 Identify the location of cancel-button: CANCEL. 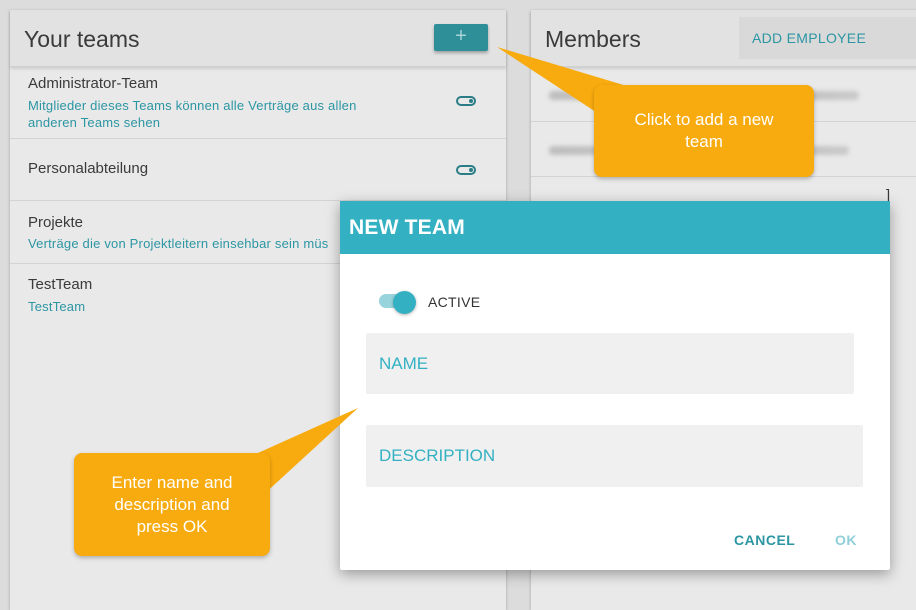
(764, 540).